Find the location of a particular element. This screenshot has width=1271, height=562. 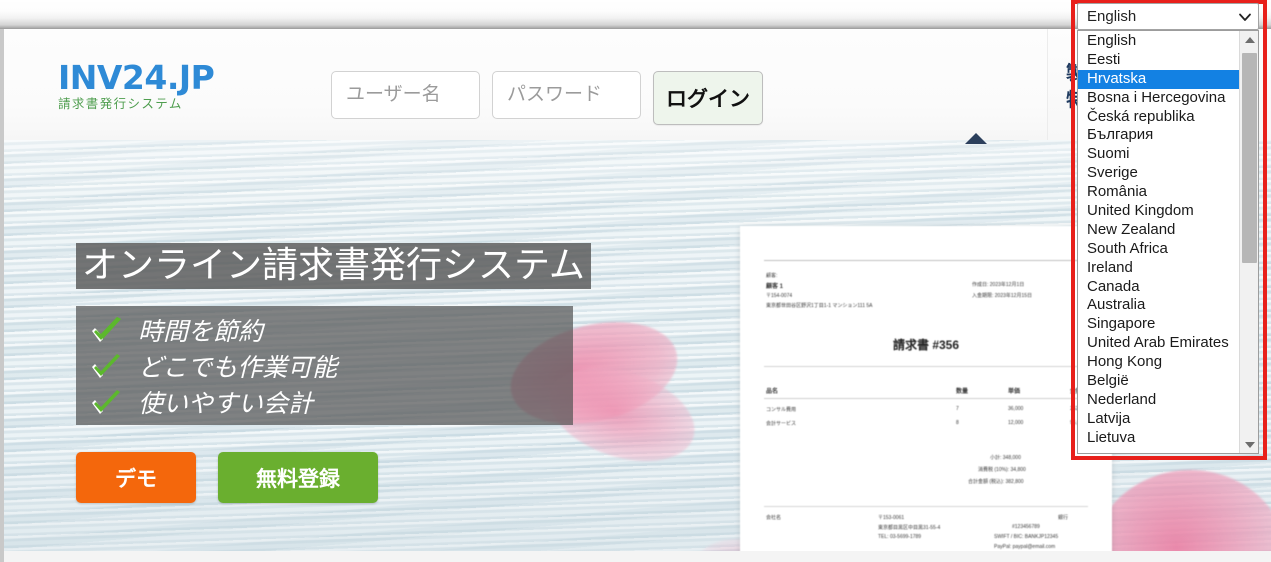

language-option: United Kingdom is located at coordinates (1158, 211).